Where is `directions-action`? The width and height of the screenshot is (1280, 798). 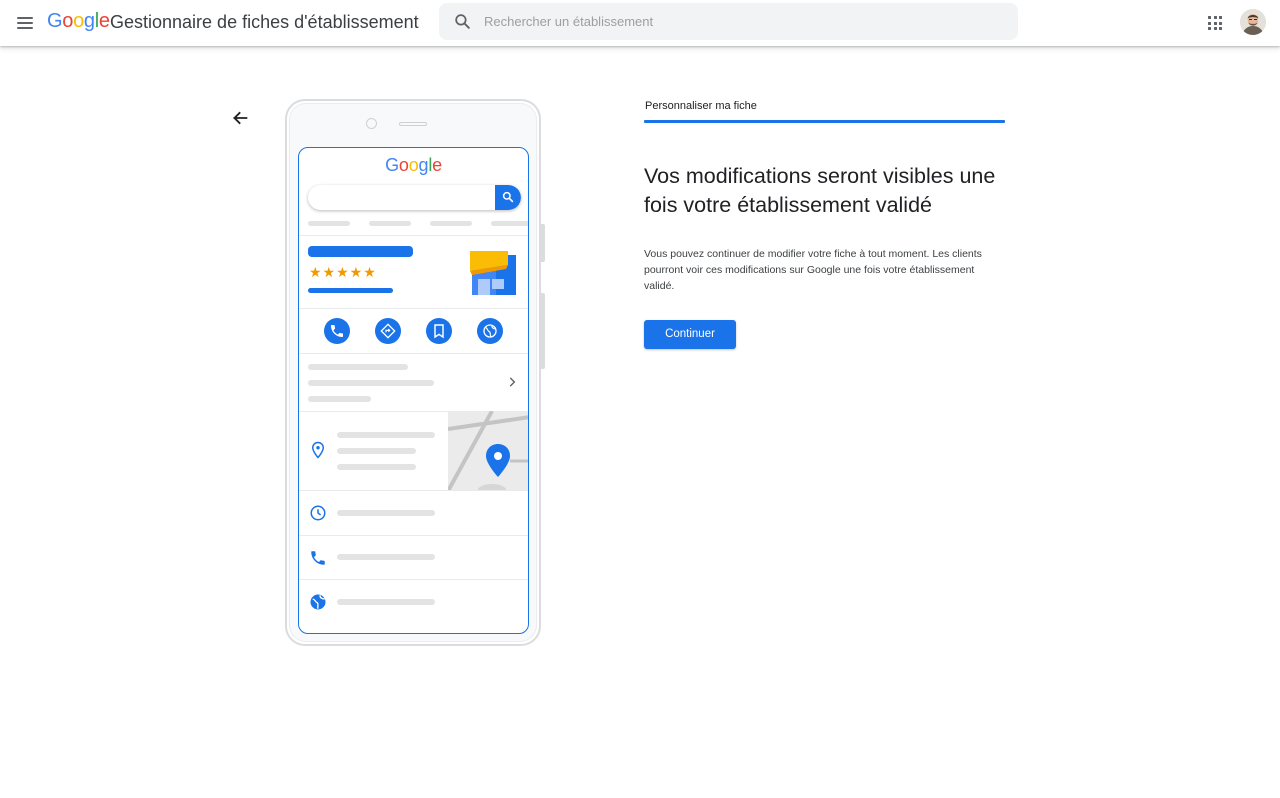
directions-action is located at coordinates (388, 331).